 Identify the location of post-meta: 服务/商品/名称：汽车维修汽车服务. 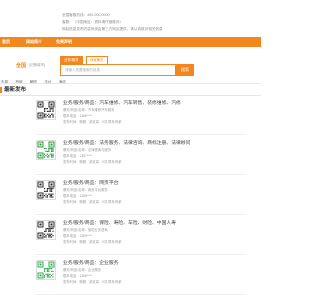
(89, 110).